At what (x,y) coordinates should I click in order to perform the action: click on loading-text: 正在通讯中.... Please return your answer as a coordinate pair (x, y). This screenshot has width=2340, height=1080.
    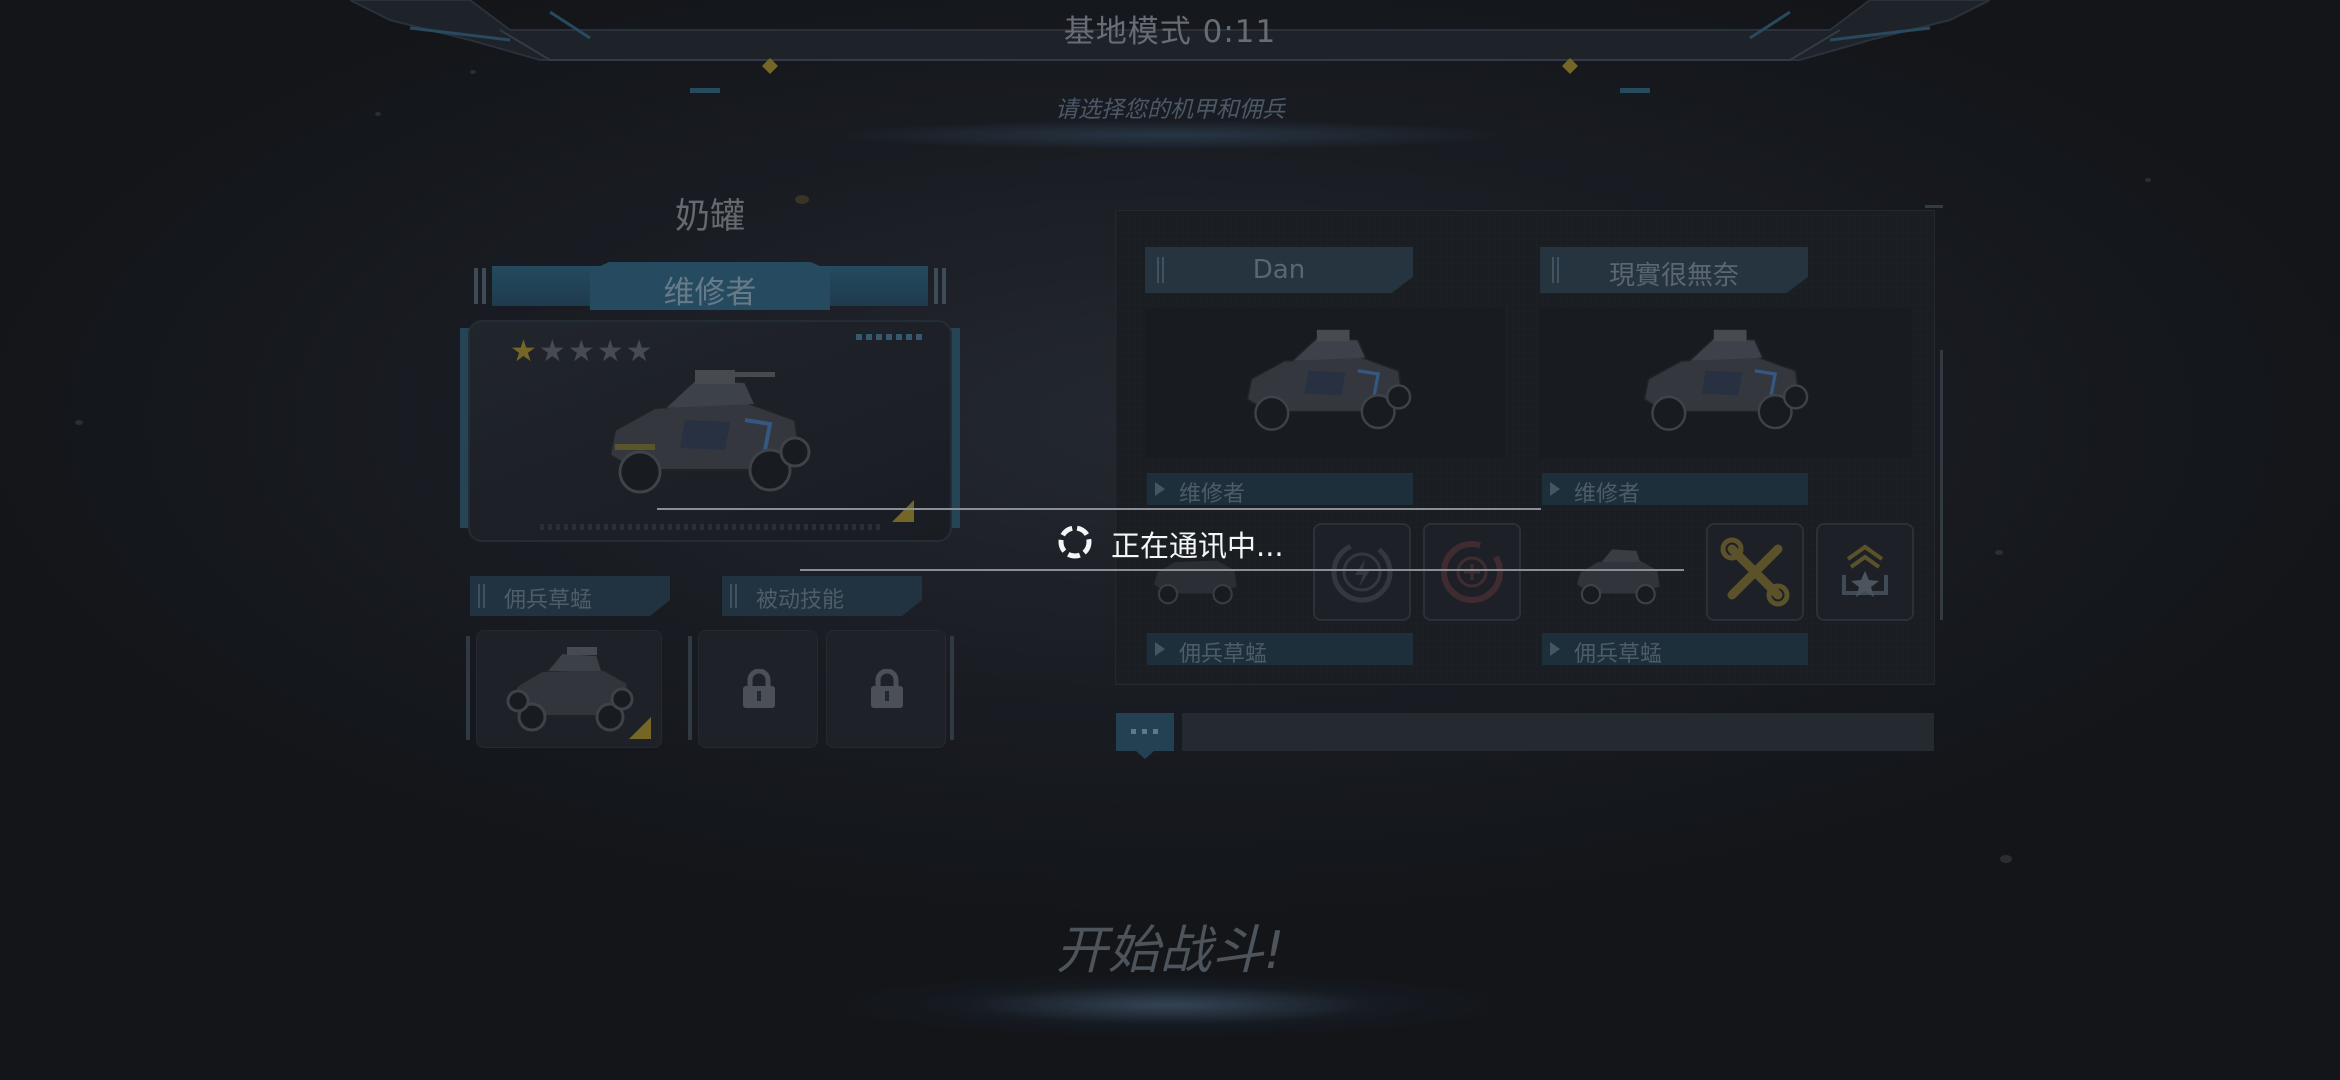
    Looking at the image, I should click on (1197, 546).